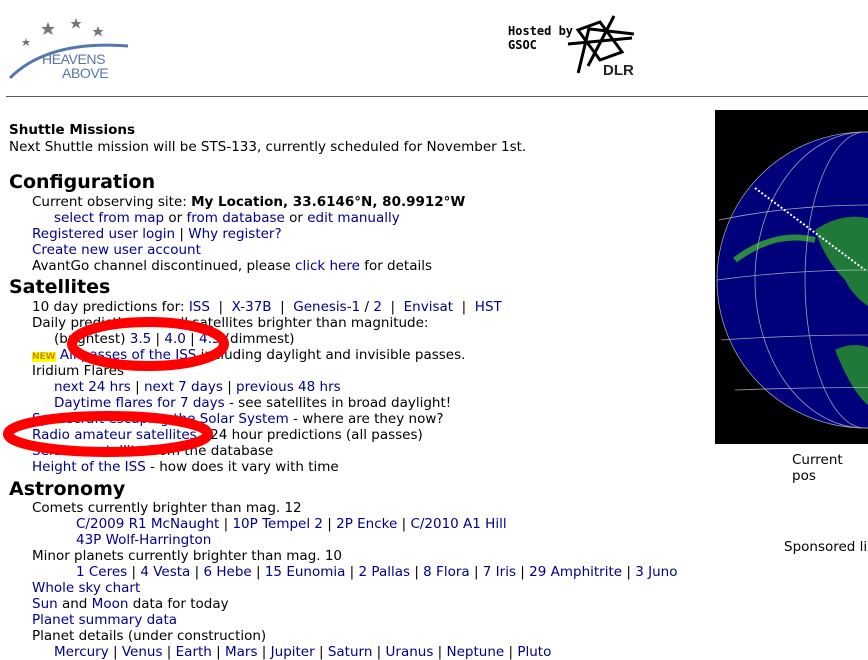 This screenshot has height=660, width=868. I want to click on minor-planet-link: 8 Flora, so click(446, 572).